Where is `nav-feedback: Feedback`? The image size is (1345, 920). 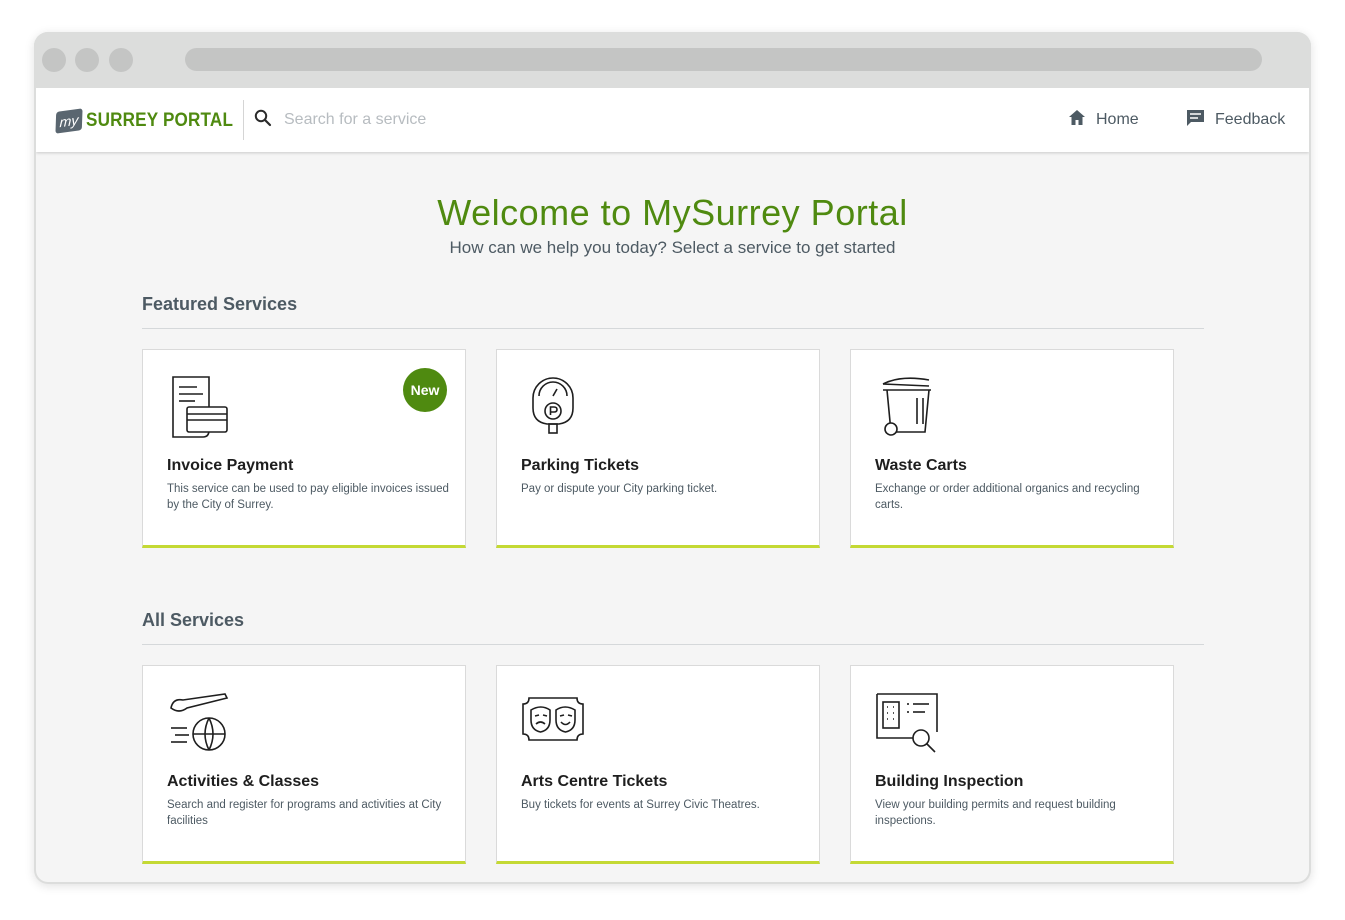 nav-feedback: Feedback is located at coordinates (1235, 120).